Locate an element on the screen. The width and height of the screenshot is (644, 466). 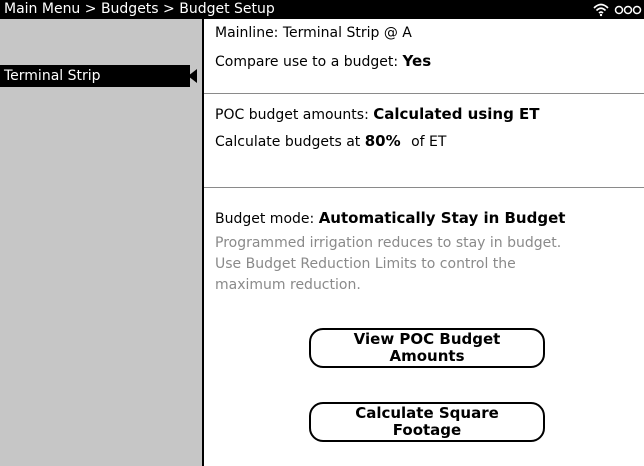
mode-label: Budget mode: is located at coordinates (265, 219).